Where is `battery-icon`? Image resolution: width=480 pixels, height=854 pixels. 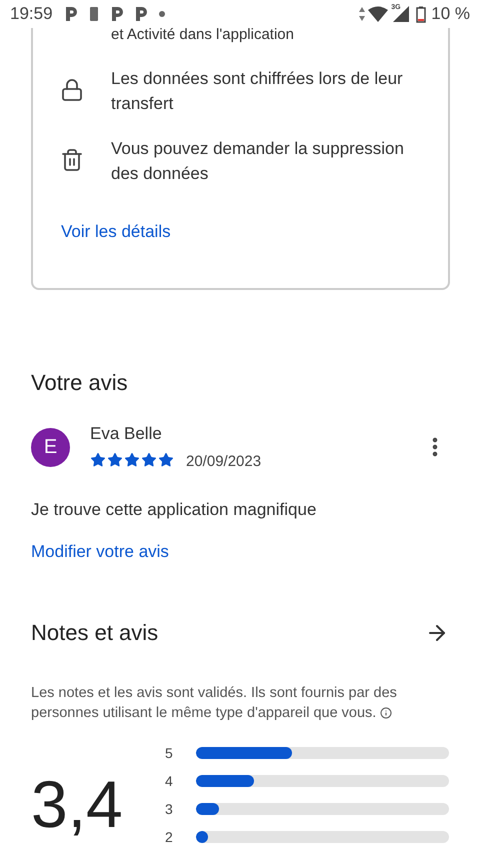 battery-icon is located at coordinates (421, 14).